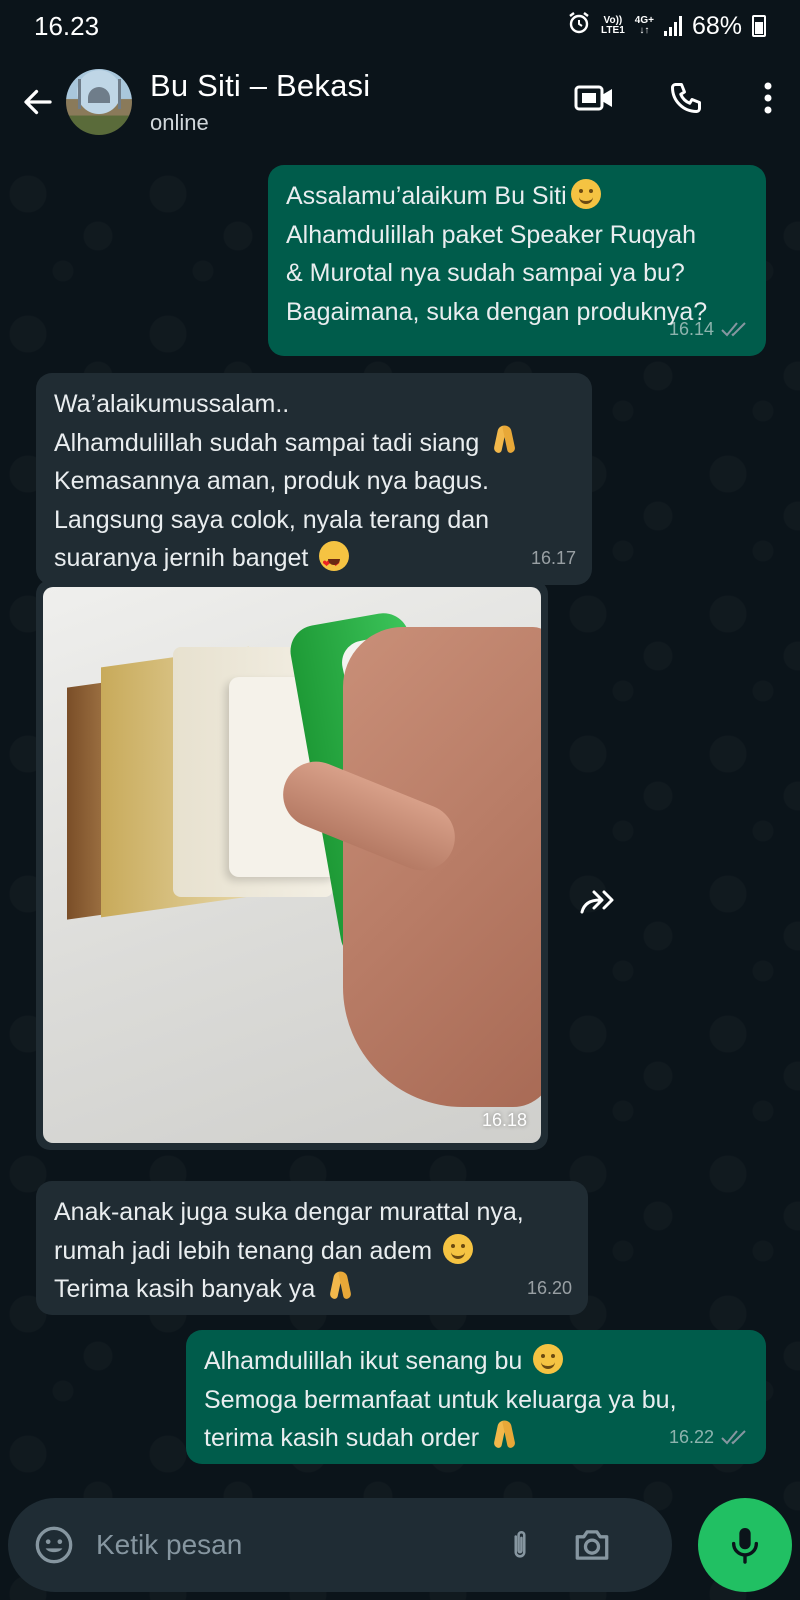  What do you see at coordinates (672, 26) in the screenshot?
I see `signal-icon` at bounding box center [672, 26].